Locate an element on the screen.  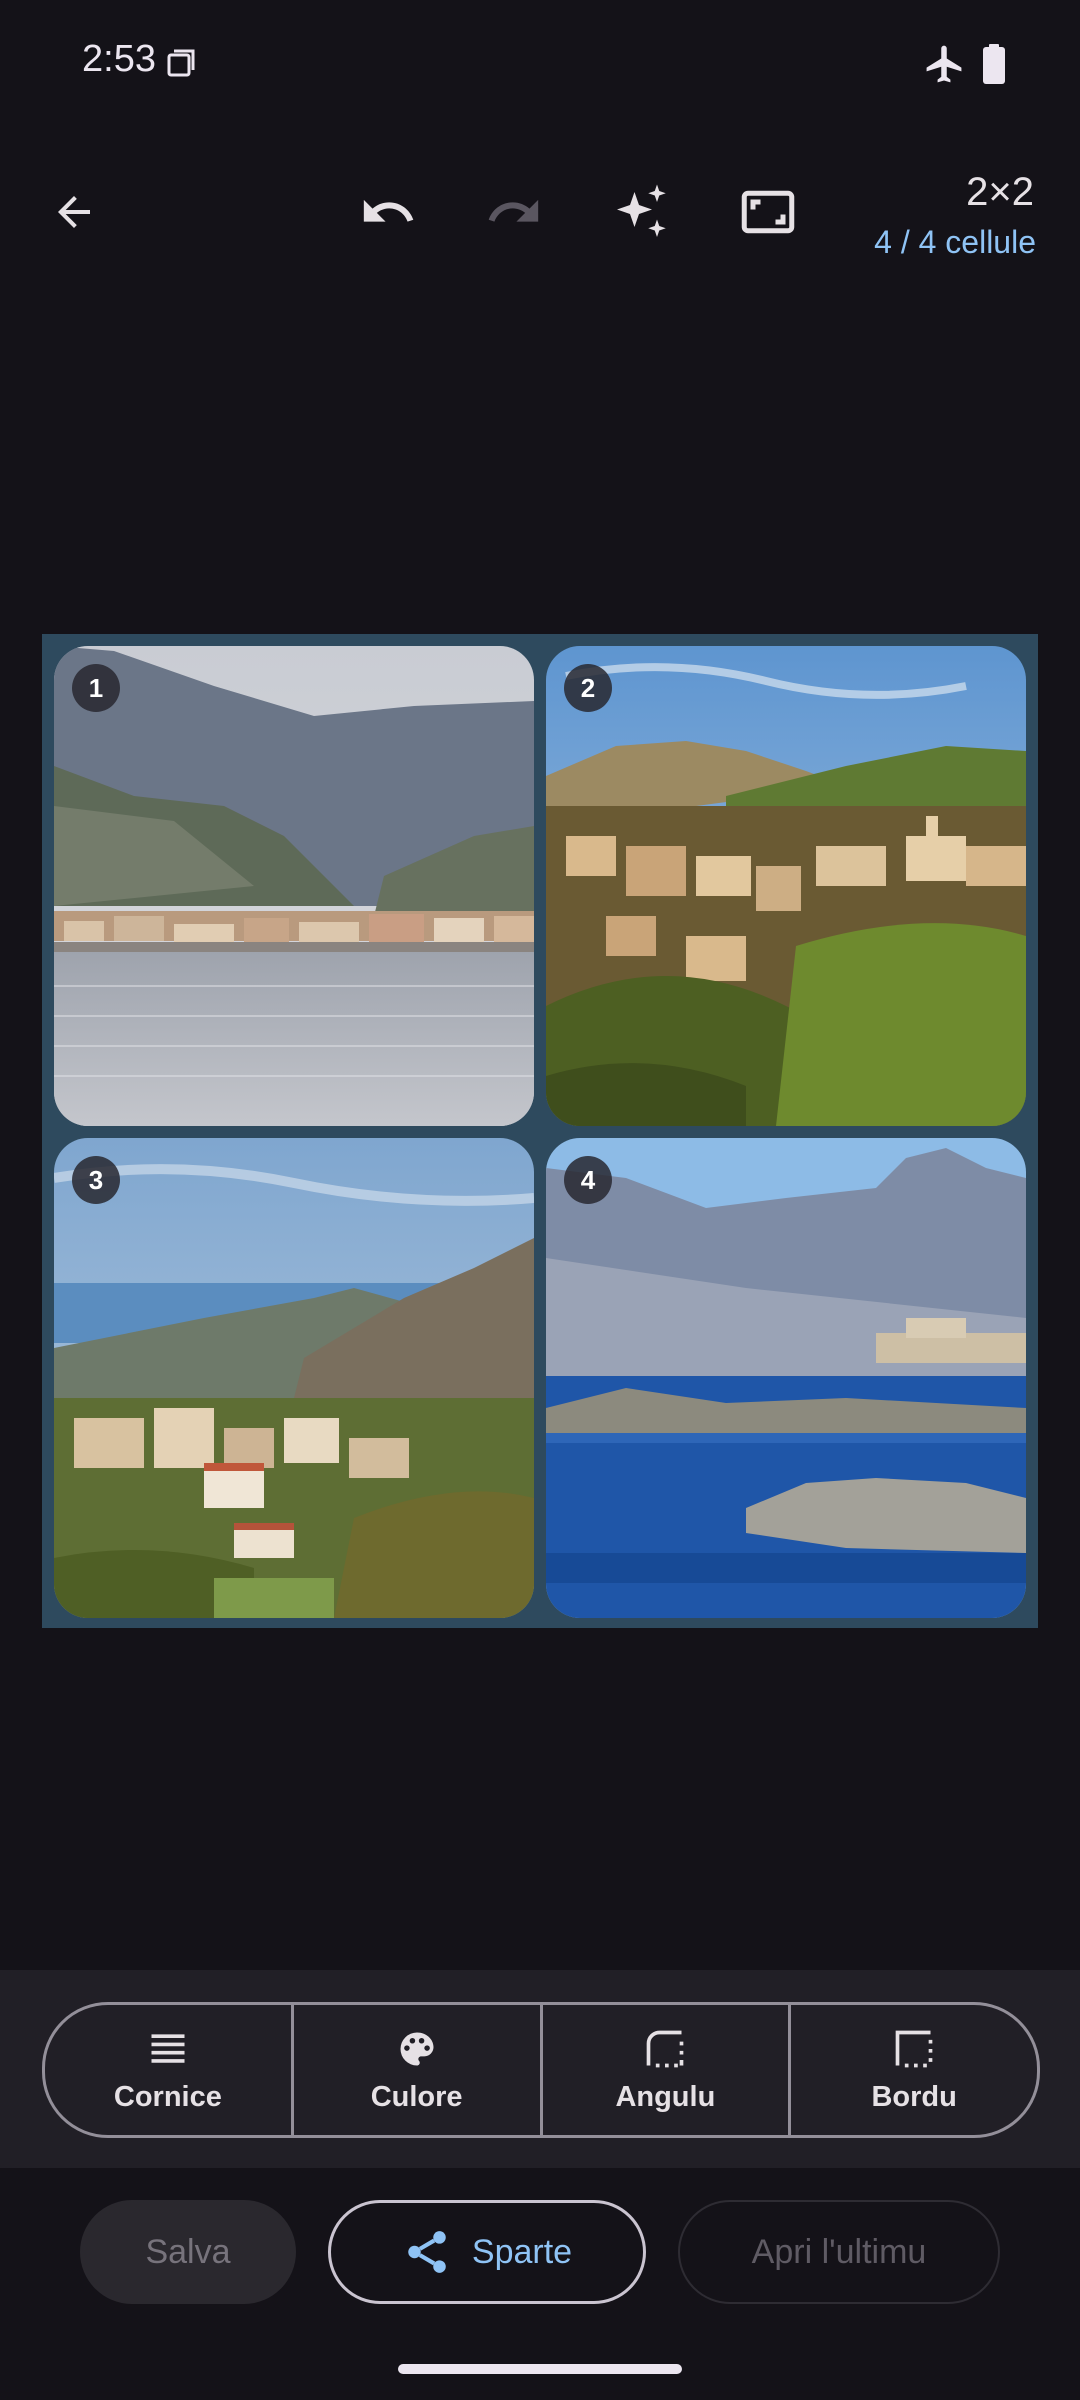
grid-size-label: 2×2 is located at coordinates (1000, 192).